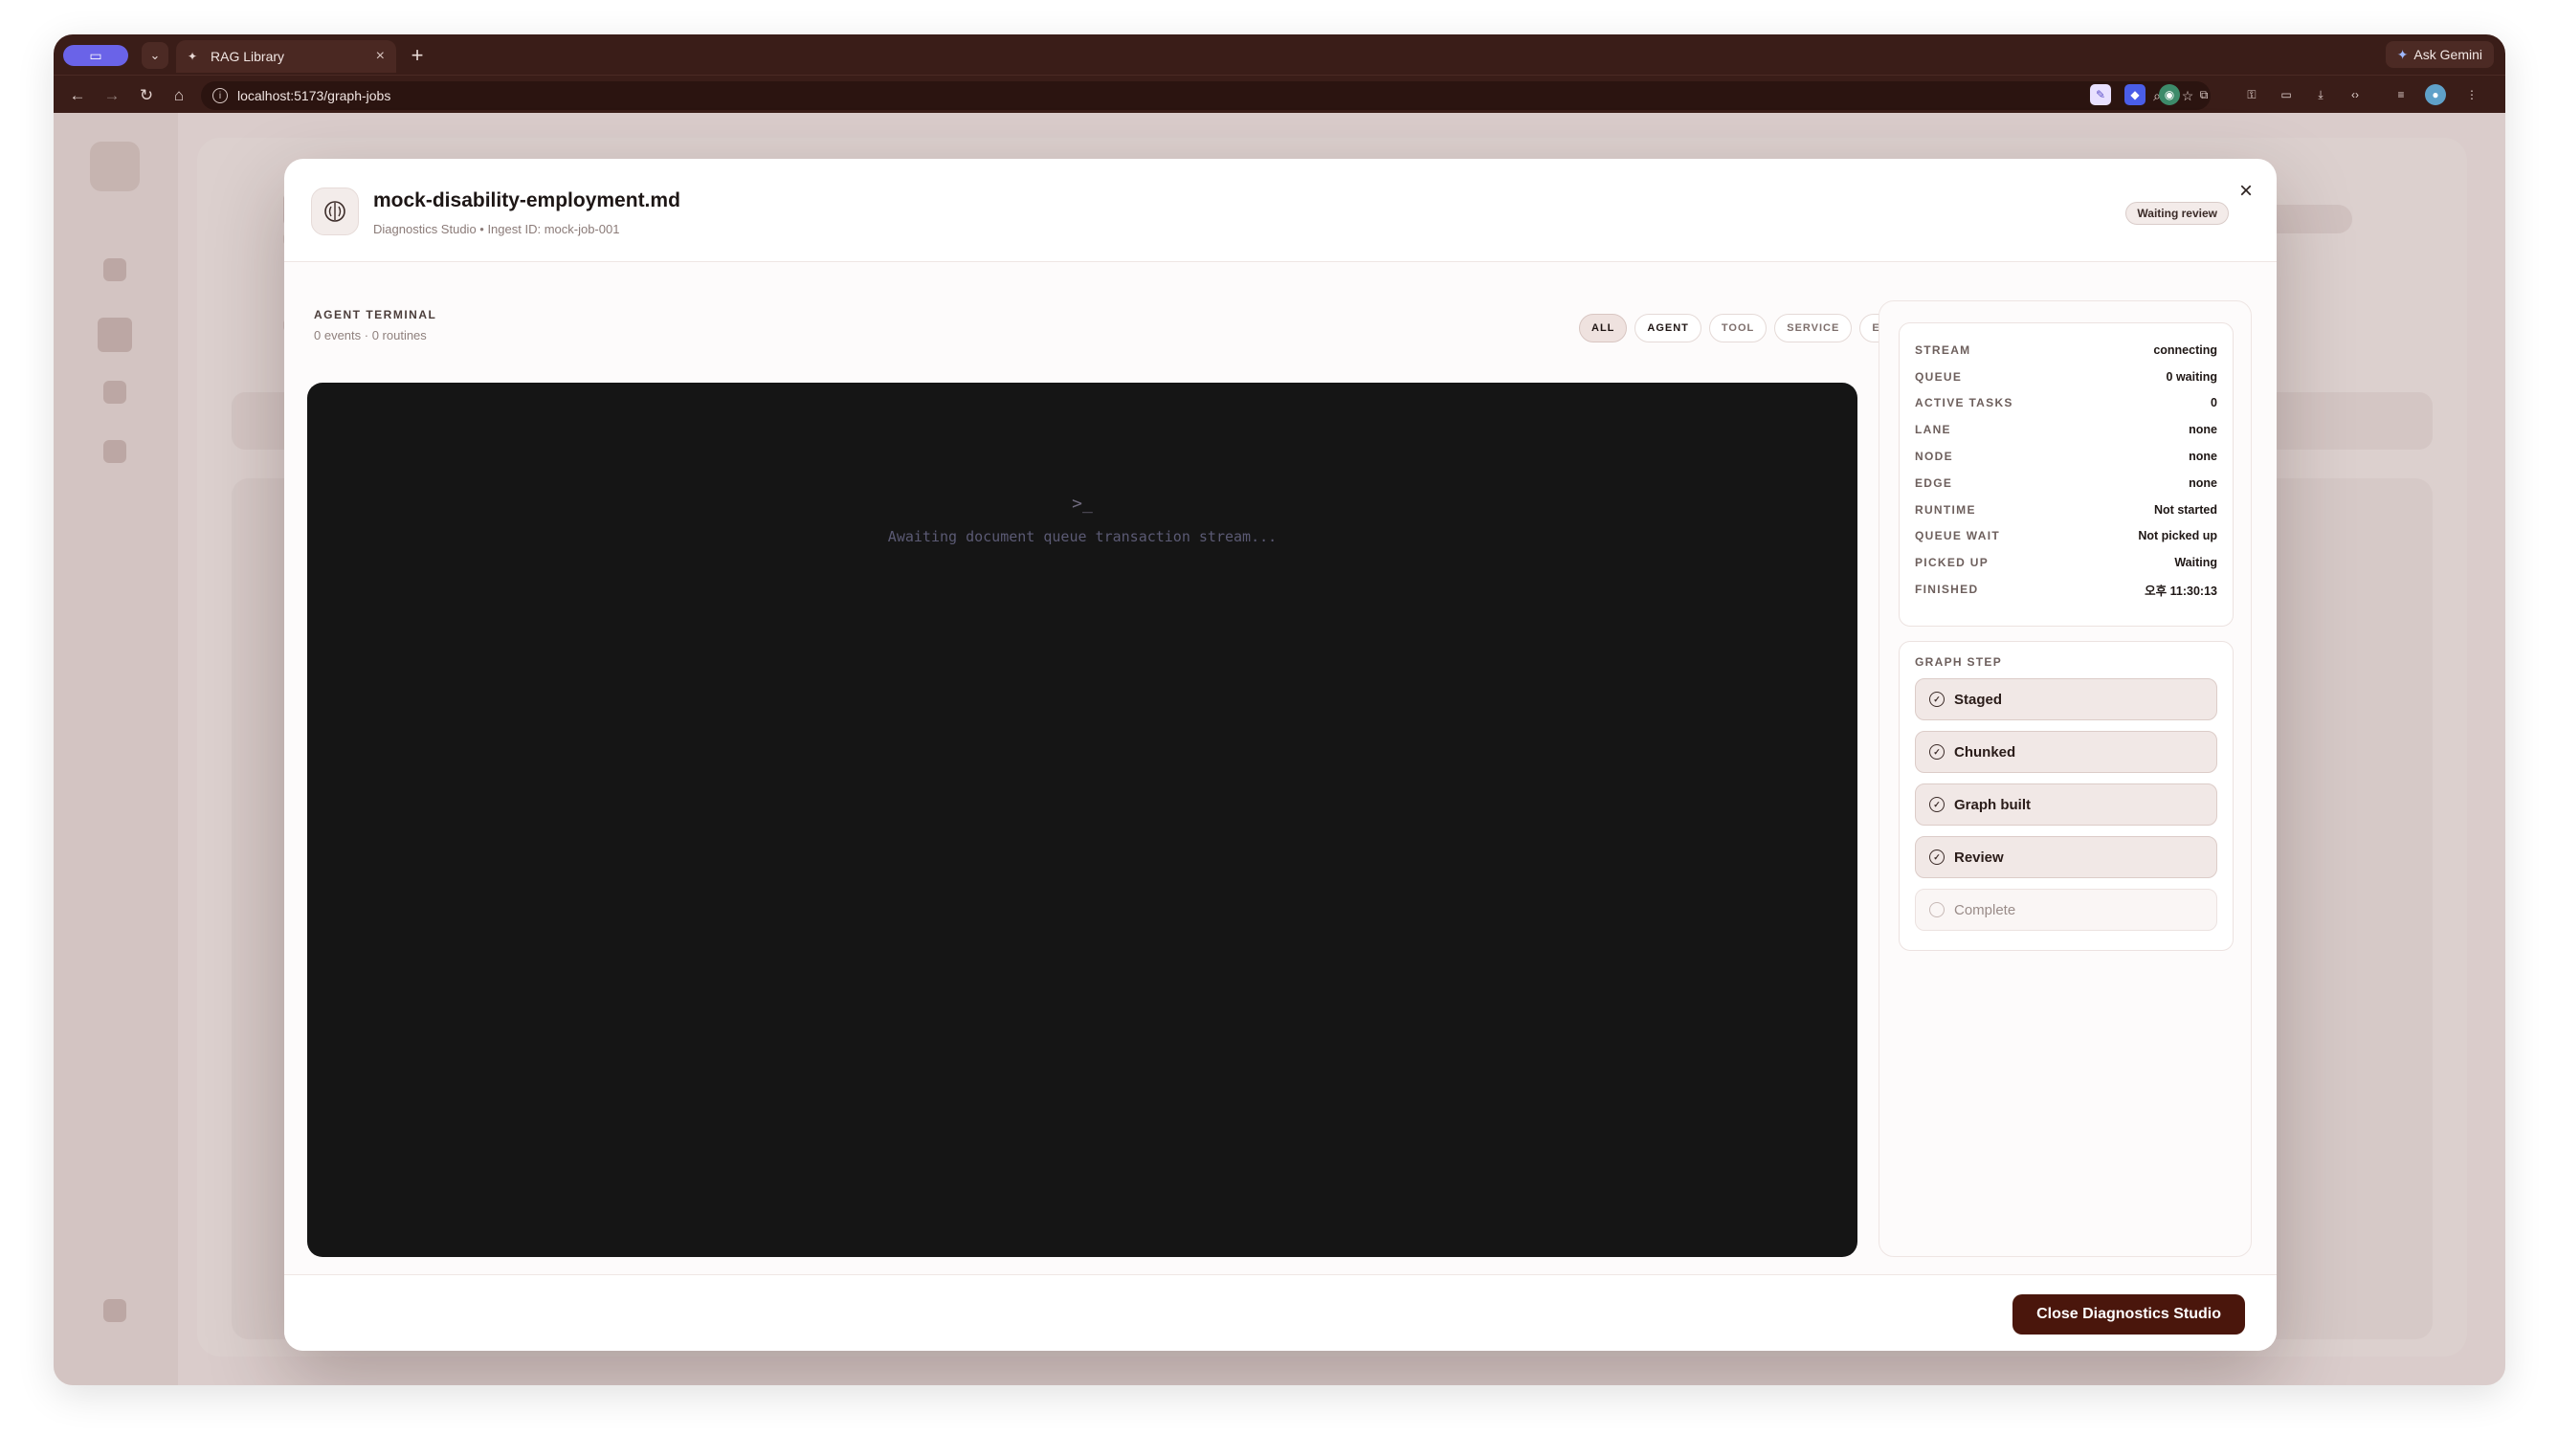 The image size is (2557, 1456). Describe the element at coordinates (1813, 328) in the screenshot. I see `filter-service: SERVICE` at that location.